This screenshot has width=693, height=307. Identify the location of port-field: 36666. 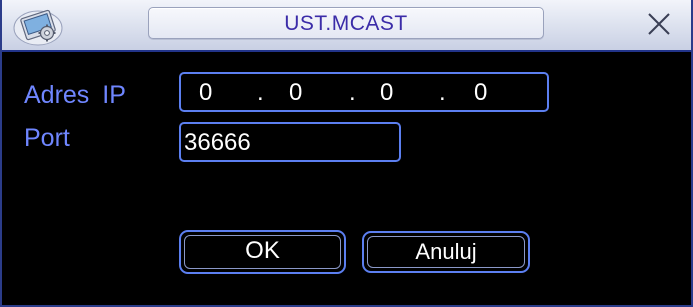
(290, 142).